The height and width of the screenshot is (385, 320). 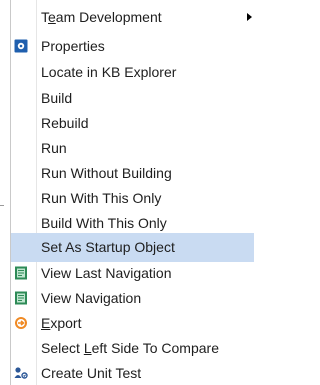 I want to click on menu-item-rebuild: Rebuild, so click(x=132, y=123).